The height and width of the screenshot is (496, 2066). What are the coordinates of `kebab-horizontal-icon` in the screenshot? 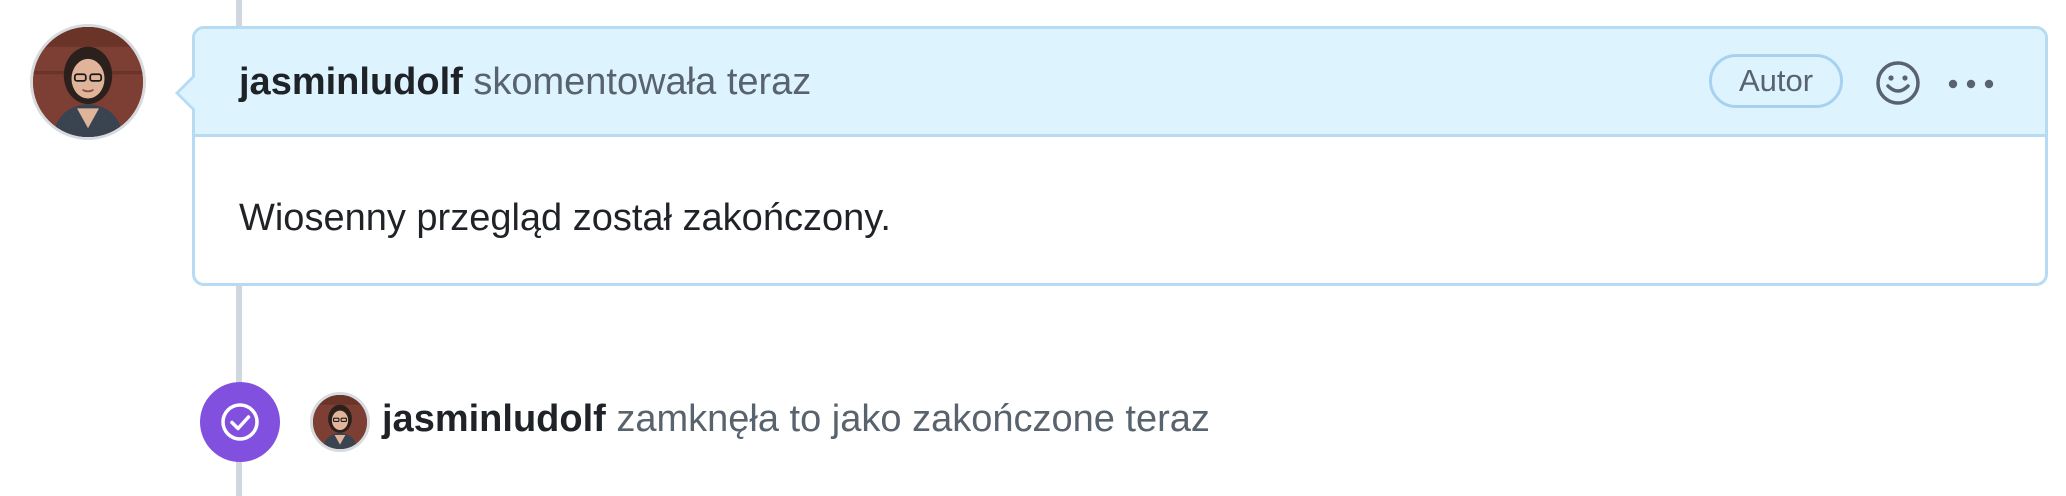 It's located at (1971, 84).